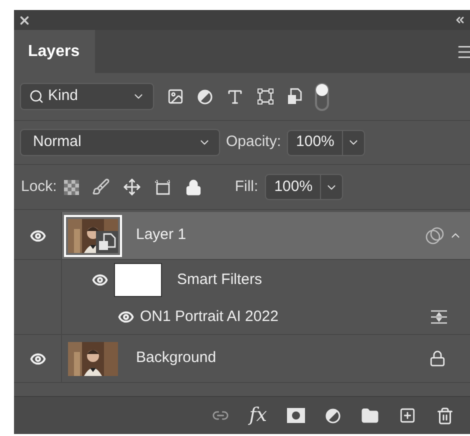  Describe the element at coordinates (120, 142) in the screenshot. I see `blend-mode-dropdown: Normal` at that location.